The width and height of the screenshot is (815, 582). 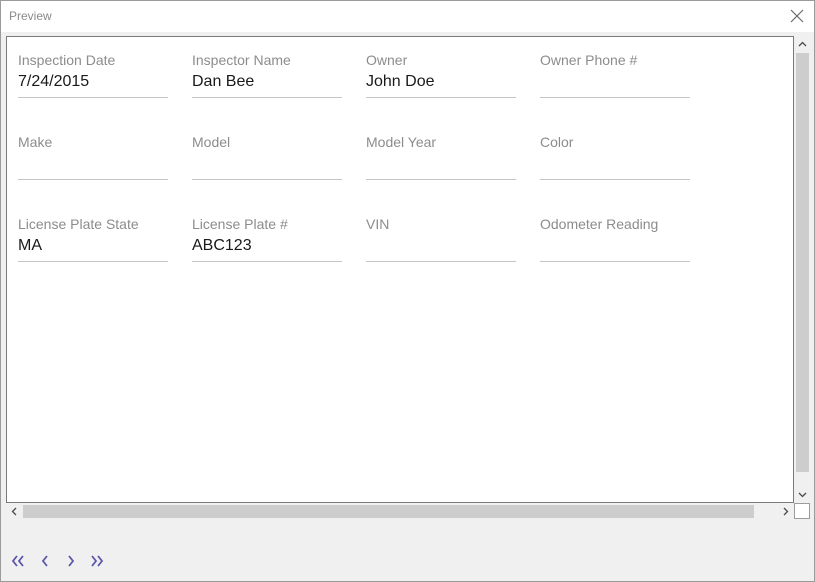 What do you see at coordinates (615, 75) in the screenshot?
I see `field-owner-phone: Owner Phone #` at bounding box center [615, 75].